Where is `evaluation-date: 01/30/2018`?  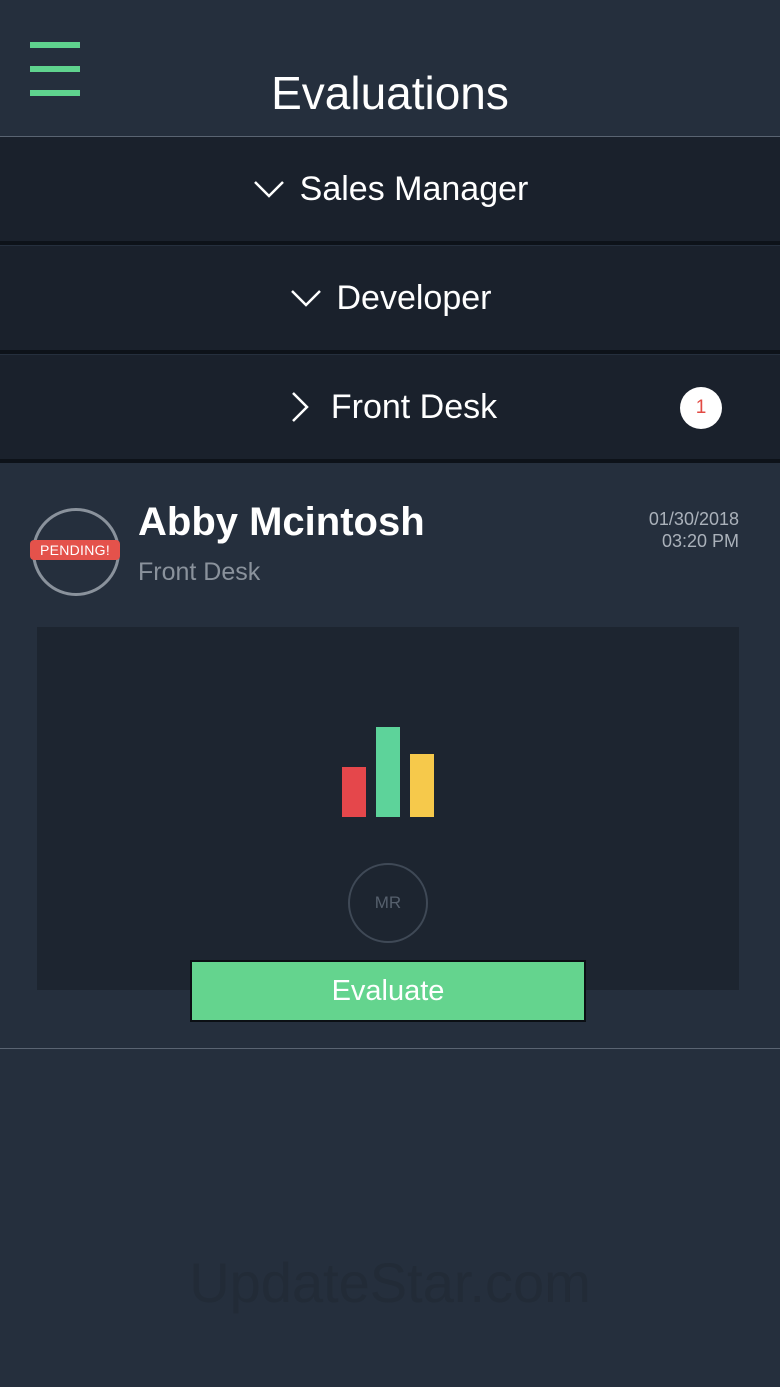
evaluation-date: 01/30/2018 is located at coordinates (693, 519).